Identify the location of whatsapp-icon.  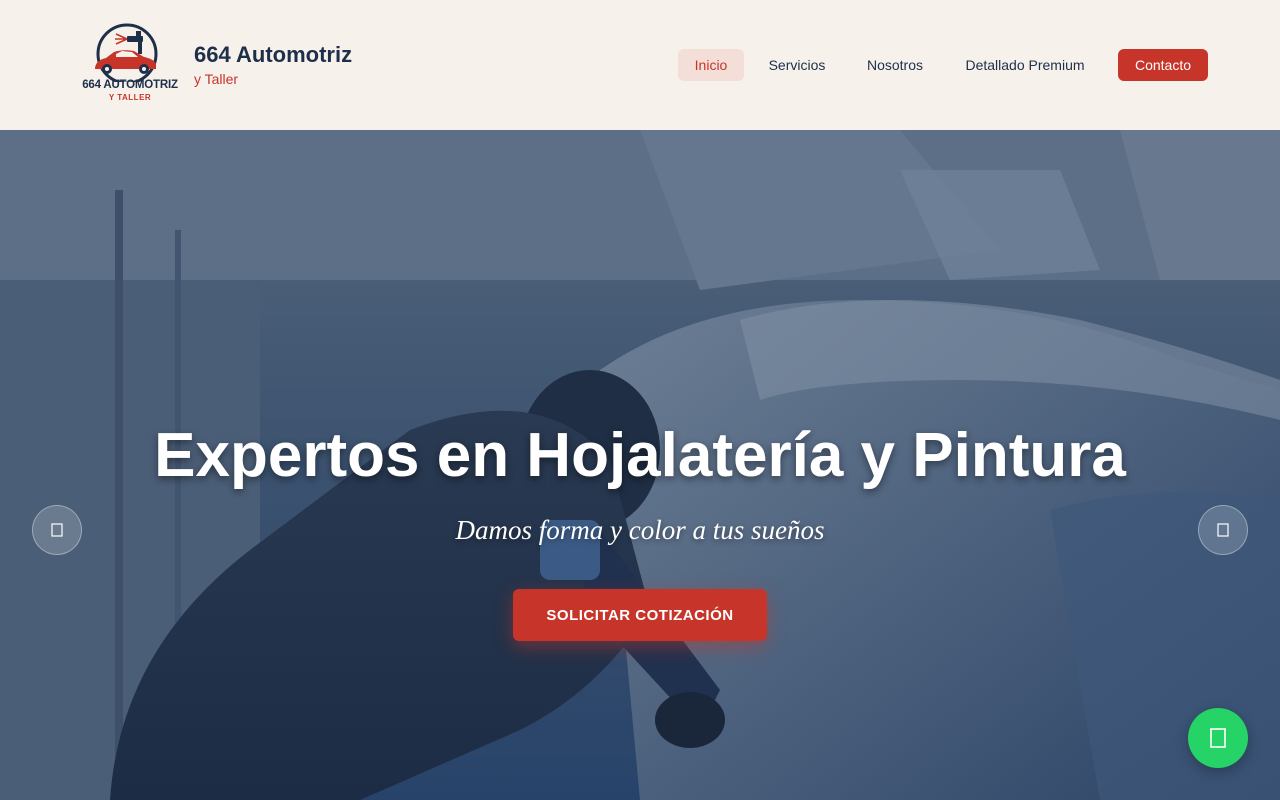
(1218, 738).